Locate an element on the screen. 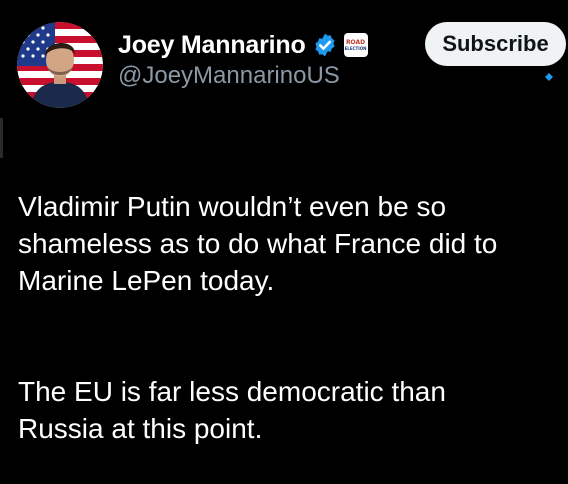  avatar-image is located at coordinates (60, 65).